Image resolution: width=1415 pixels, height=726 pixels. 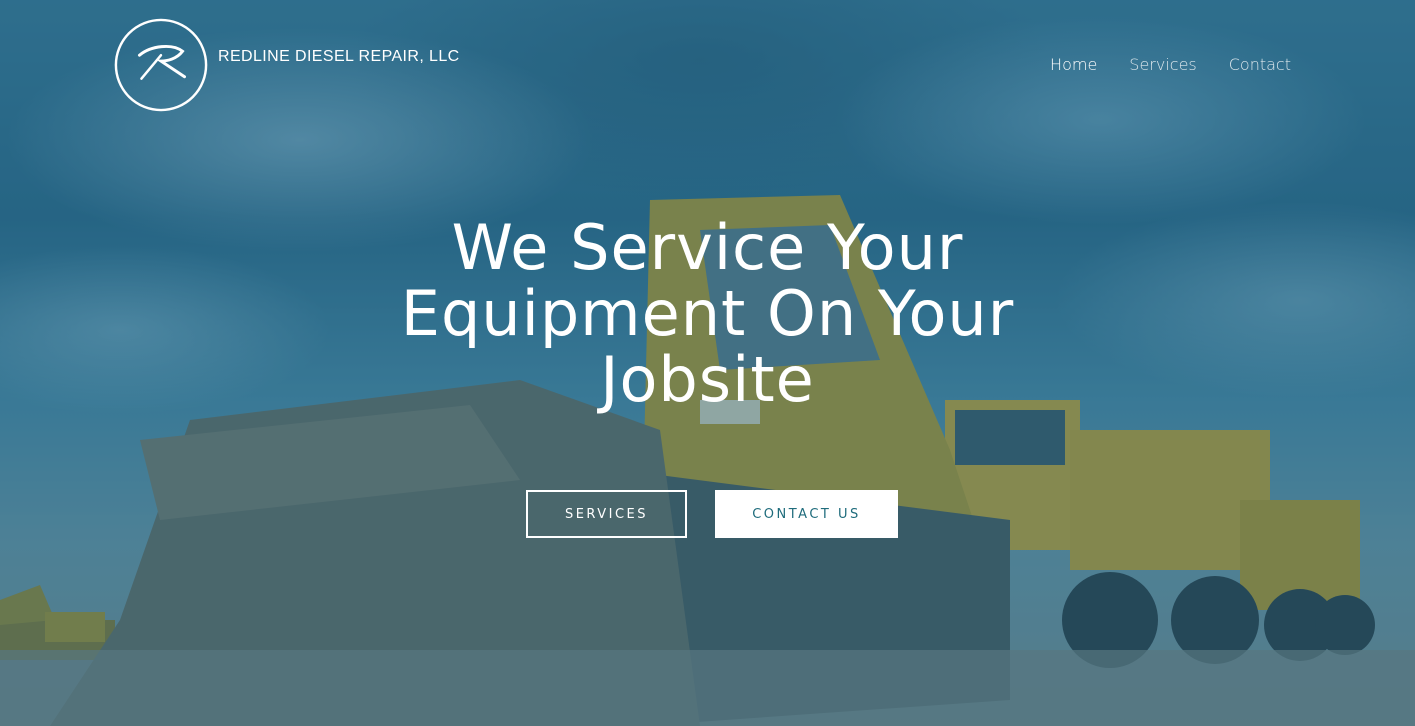 I want to click on nav-item-home: Home, so click(x=1073, y=64).